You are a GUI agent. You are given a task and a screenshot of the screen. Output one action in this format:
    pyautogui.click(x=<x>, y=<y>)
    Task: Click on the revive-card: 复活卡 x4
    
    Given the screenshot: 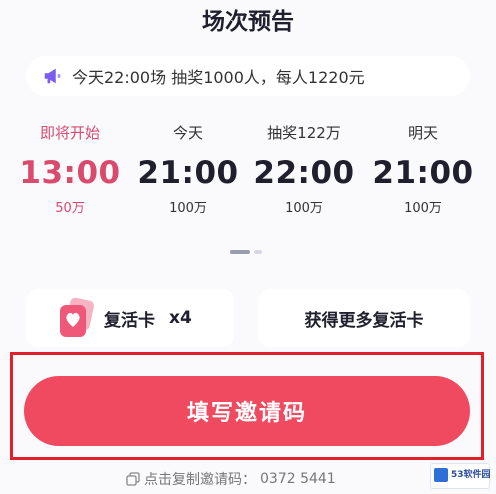 What is the action you would take?
    pyautogui.click(x=130, y=318)
    